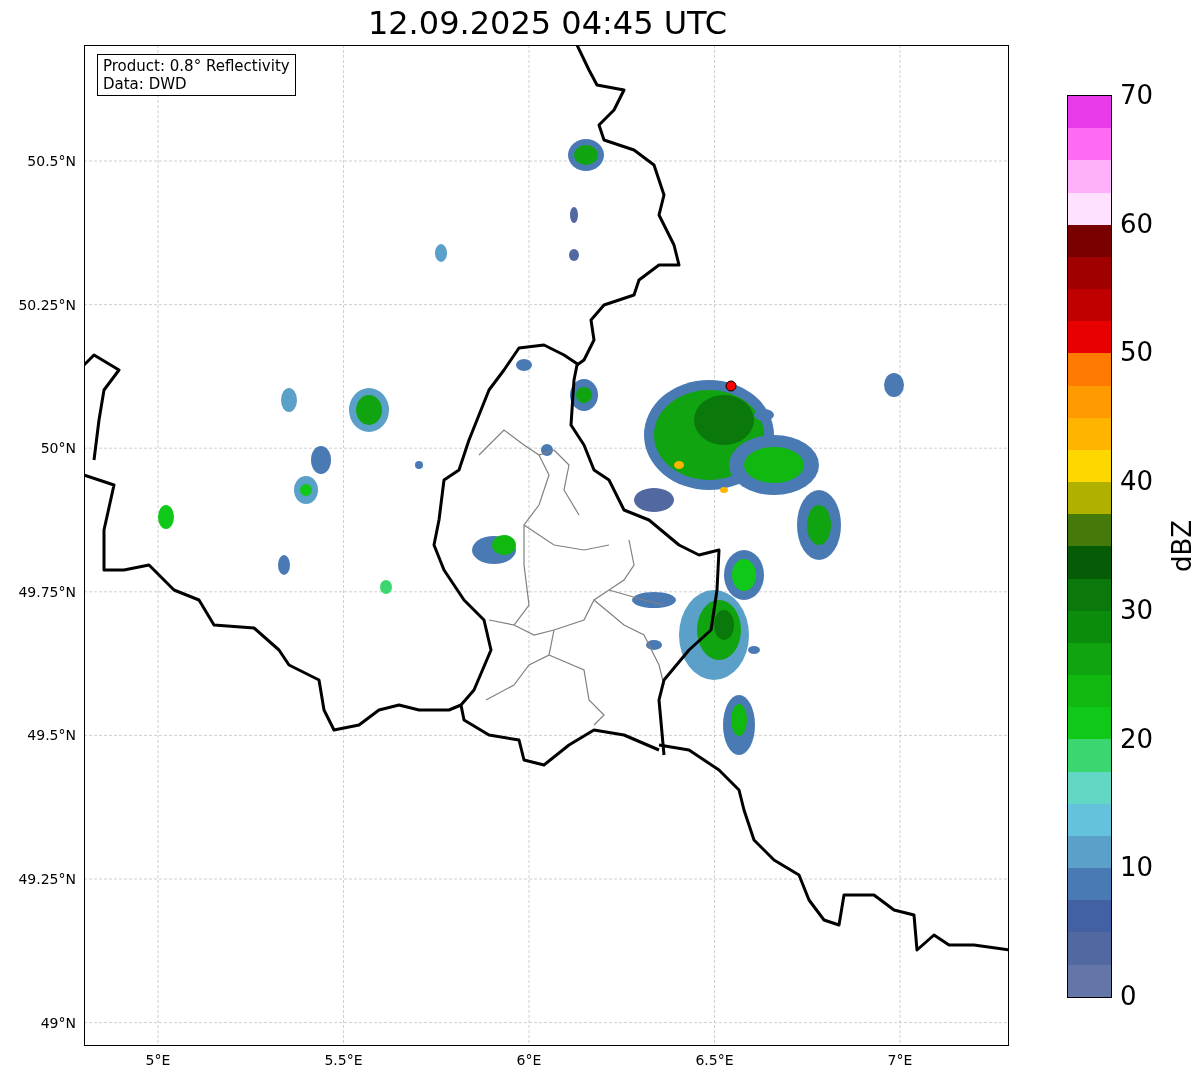 The image size is (1202, 1081). What do you see at coordinates (47, 879) in the screenshot?
I see `latitude-tick-label: 49.25°N` at bounding box center [47, 879].